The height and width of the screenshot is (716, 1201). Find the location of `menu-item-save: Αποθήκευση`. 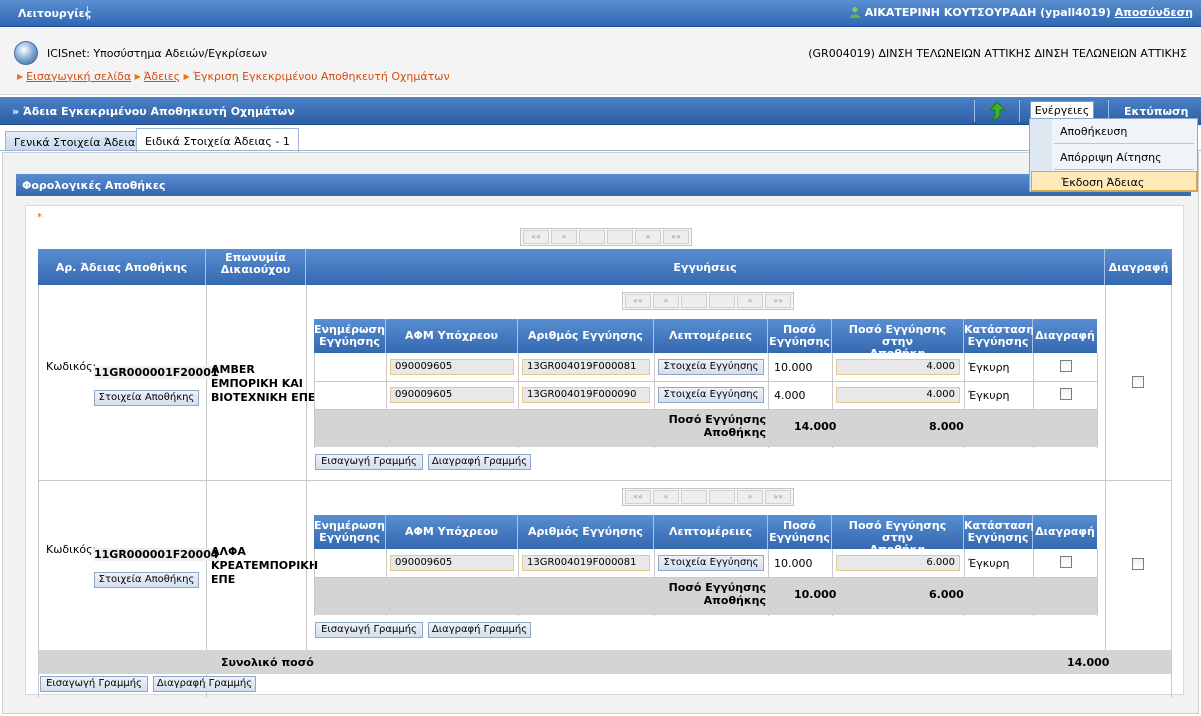

menu-item-save: Αποθήκευση is located at coordinates (1124, 131).